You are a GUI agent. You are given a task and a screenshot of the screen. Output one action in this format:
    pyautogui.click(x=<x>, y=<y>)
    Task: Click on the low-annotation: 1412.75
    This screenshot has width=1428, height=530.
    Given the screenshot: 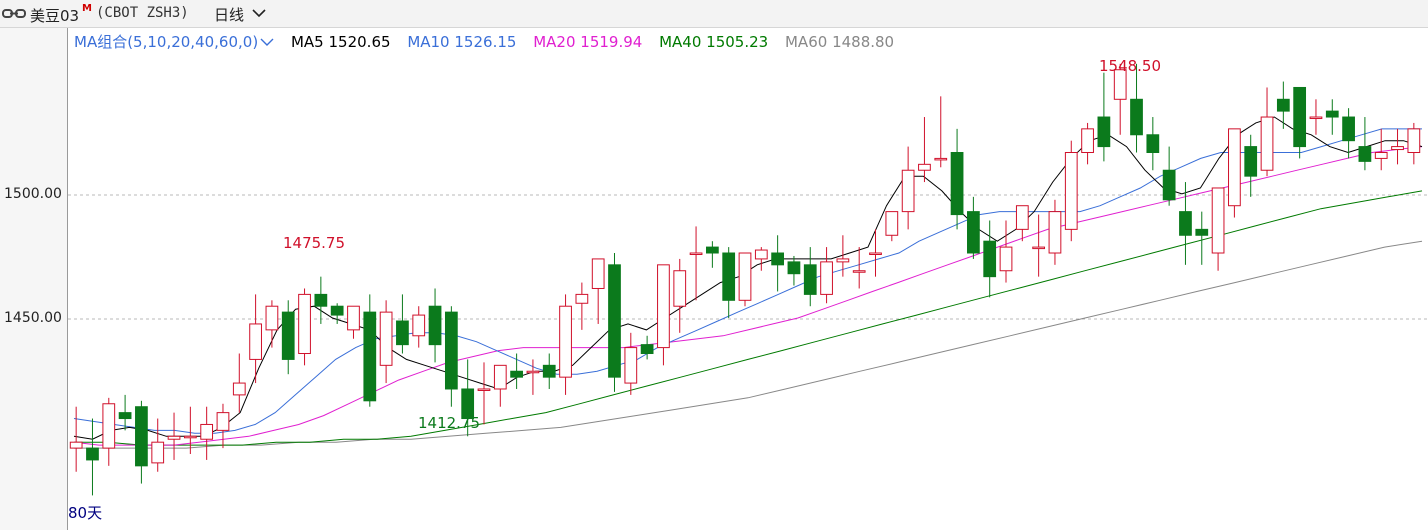 What is the action you would take?
    pyautogui.click(x=449, y=423)
    